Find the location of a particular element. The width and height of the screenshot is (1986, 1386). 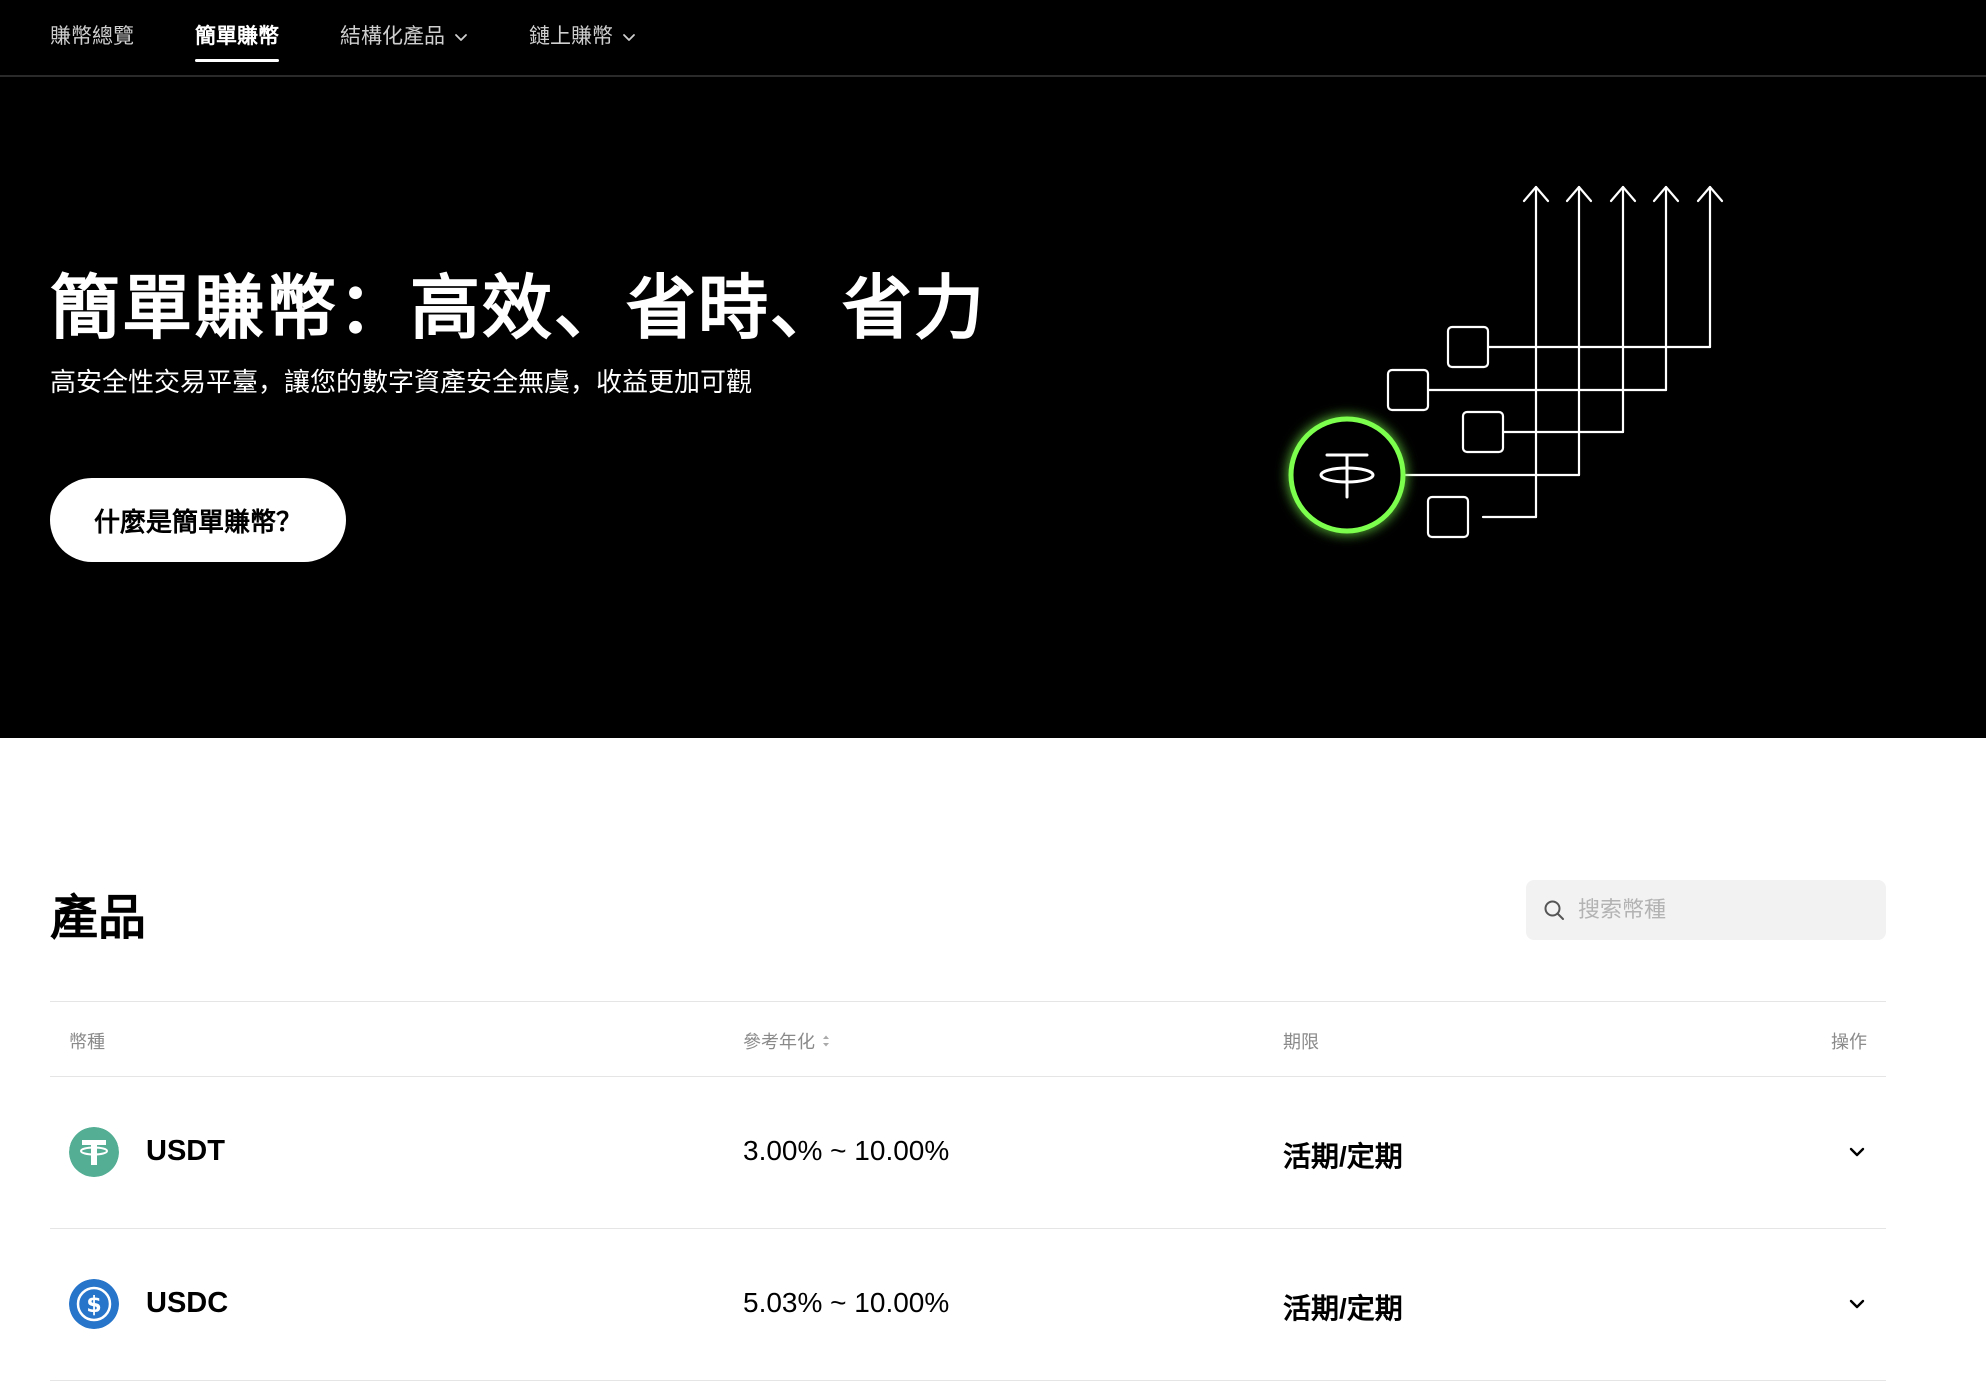

hero-title: 簡單賺幣：高效、省時、省力 is located at coordinates (518, 308).